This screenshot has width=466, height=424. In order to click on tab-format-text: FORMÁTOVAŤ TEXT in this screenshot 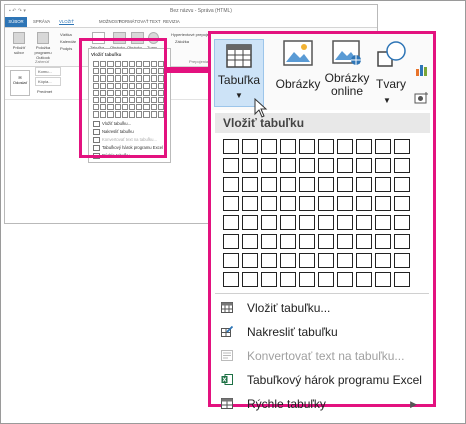, I will do `click(140, 21)`.